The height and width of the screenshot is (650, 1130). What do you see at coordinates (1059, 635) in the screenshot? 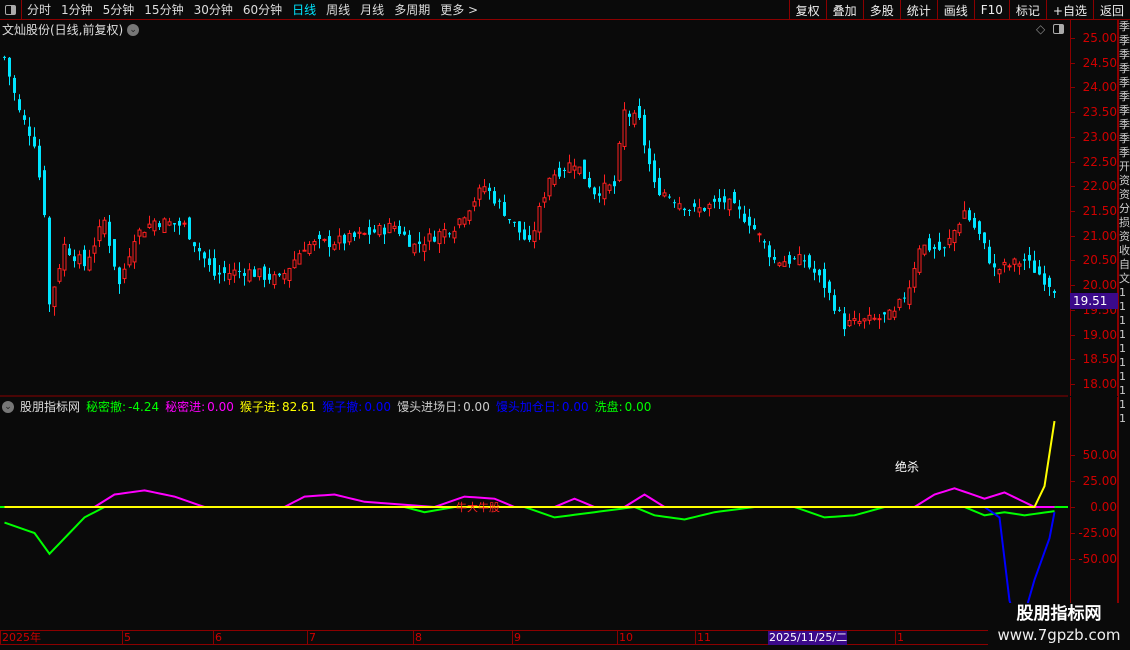
I see `watermark-url: www.7gpzb.com` at bounding box center [1059, 635].